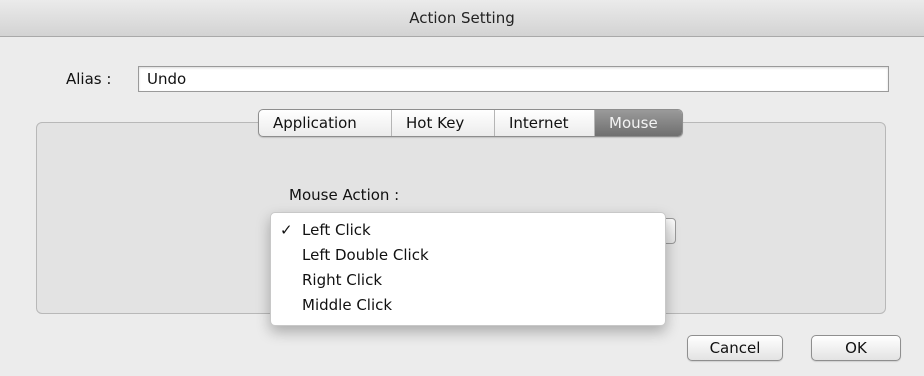  Describe the element at coordinates (325, 123) in the screenshot. I see `tab-application: Application` at that location.